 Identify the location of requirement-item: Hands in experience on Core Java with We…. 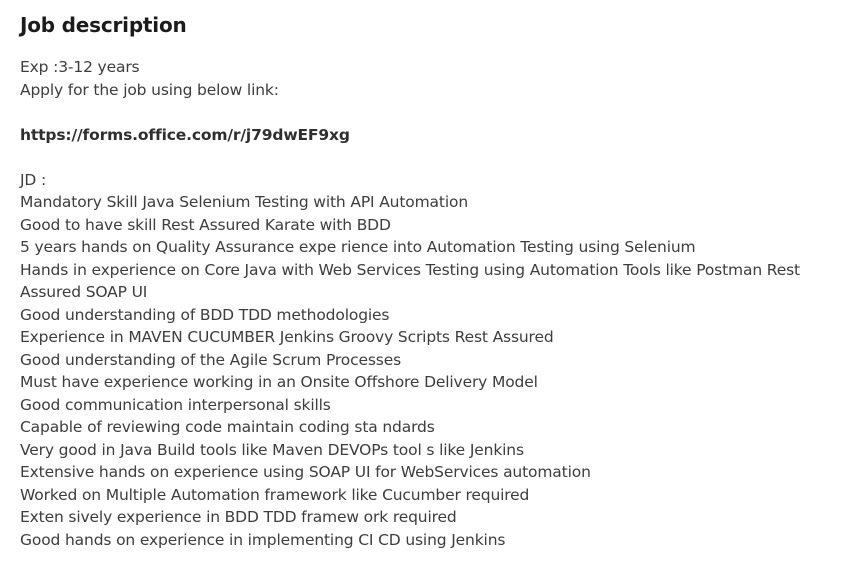
(410, 269).